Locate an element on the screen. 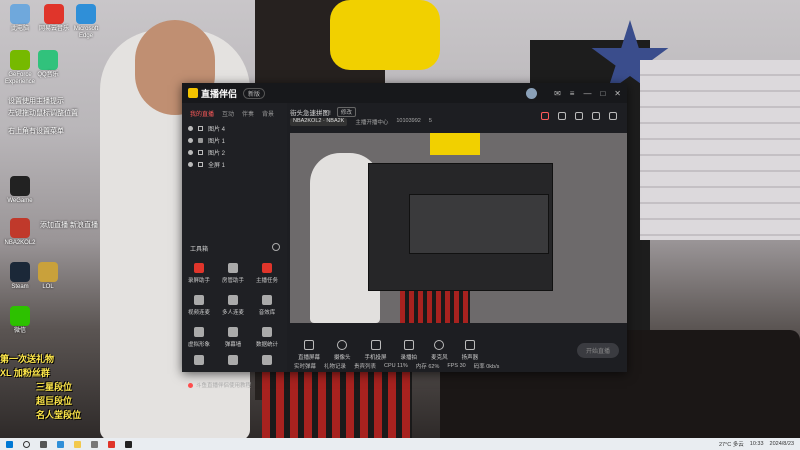 The height and width of the screenshot is (450, 800). tab-background: 背景 is located at coordinates (268, 113).